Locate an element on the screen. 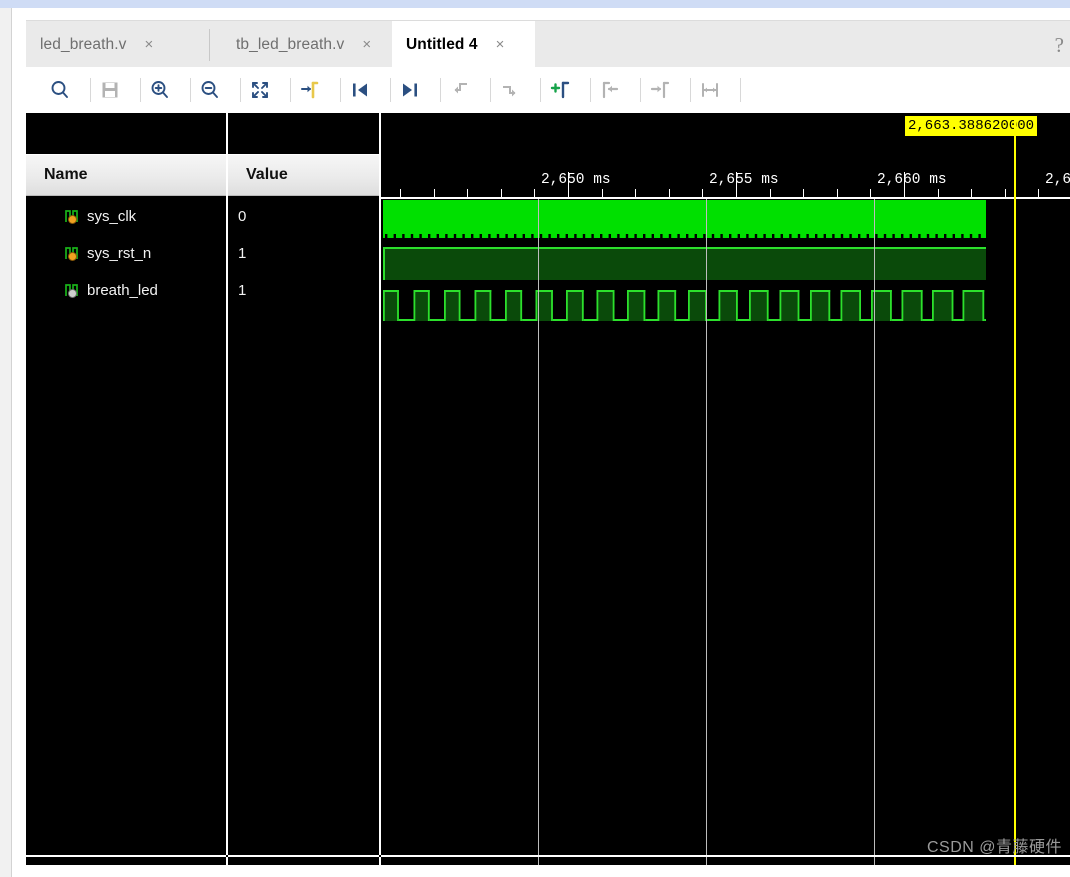  add-marker-icon is located at coordinates (560, 90).